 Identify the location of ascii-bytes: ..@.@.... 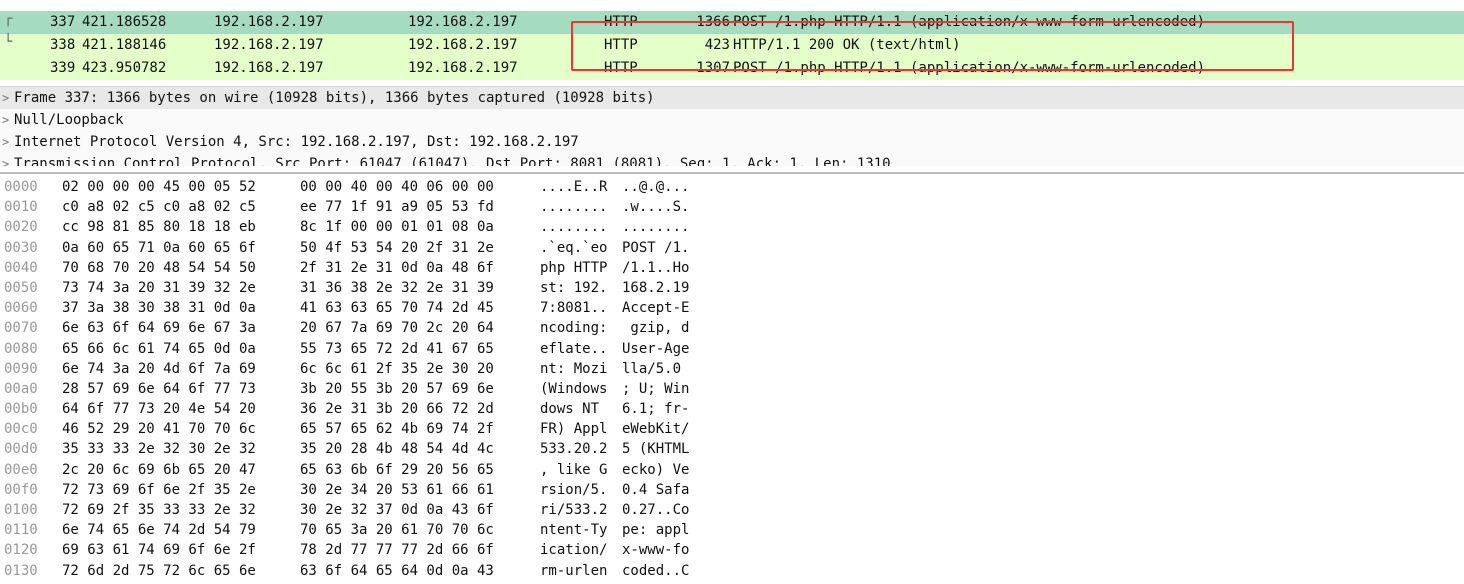
(655, 187).